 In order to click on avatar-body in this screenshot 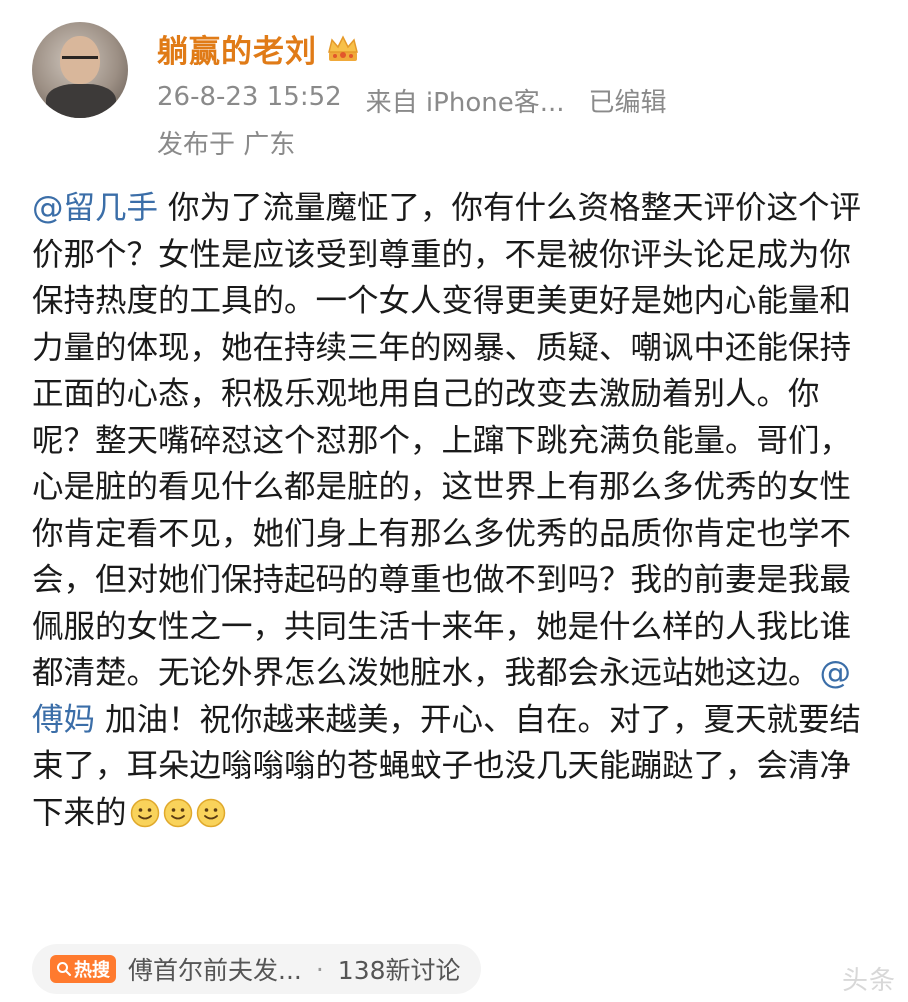, I will do `click(81, 101)`.